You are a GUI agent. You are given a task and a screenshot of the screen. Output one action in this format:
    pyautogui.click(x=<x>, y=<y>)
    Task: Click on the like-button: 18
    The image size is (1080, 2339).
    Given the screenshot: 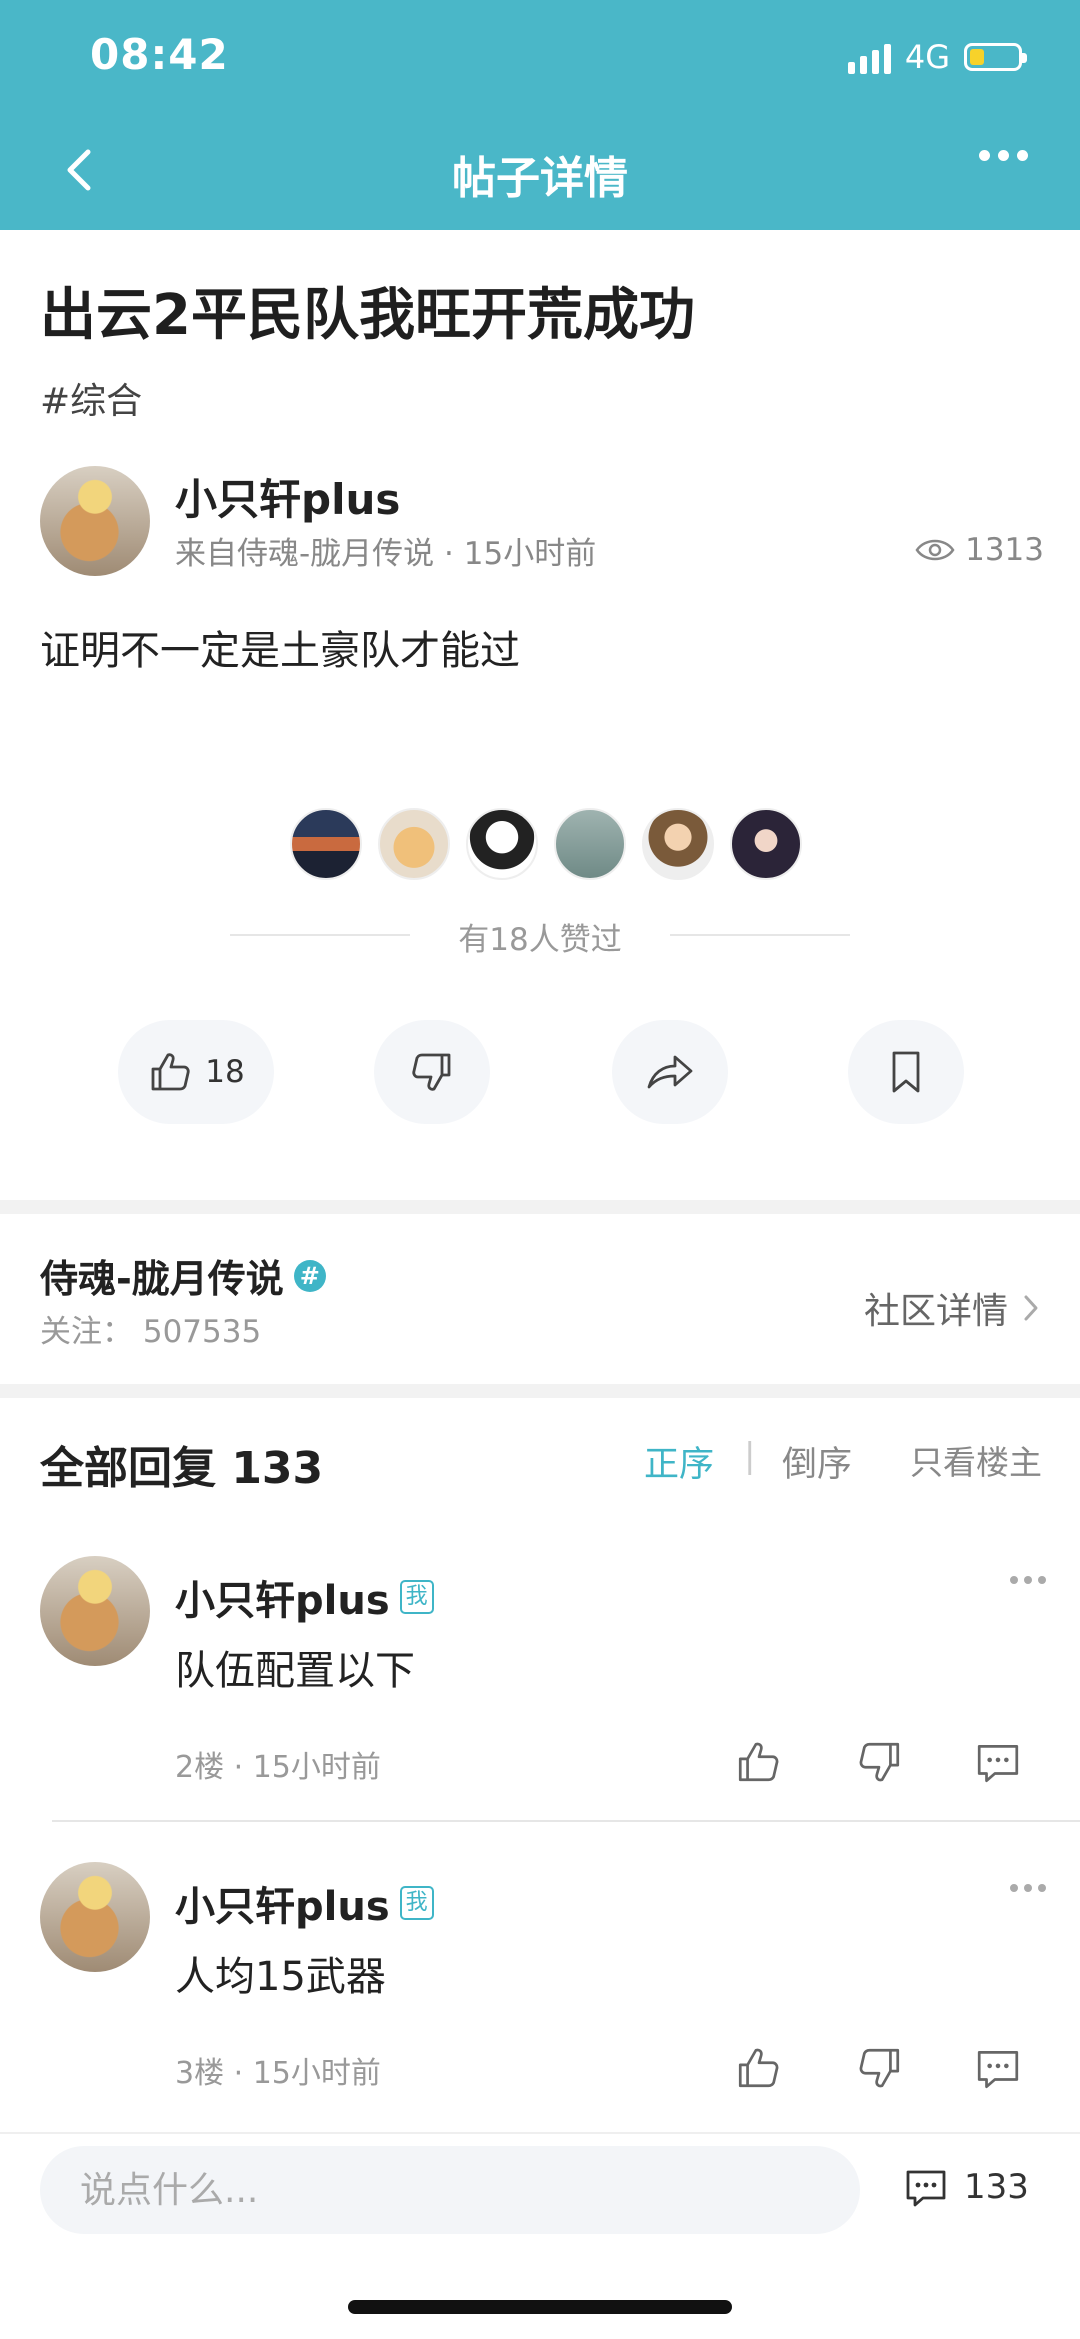 What is the action you would take?
    pyautogui.click(x=196, y=1072)
    